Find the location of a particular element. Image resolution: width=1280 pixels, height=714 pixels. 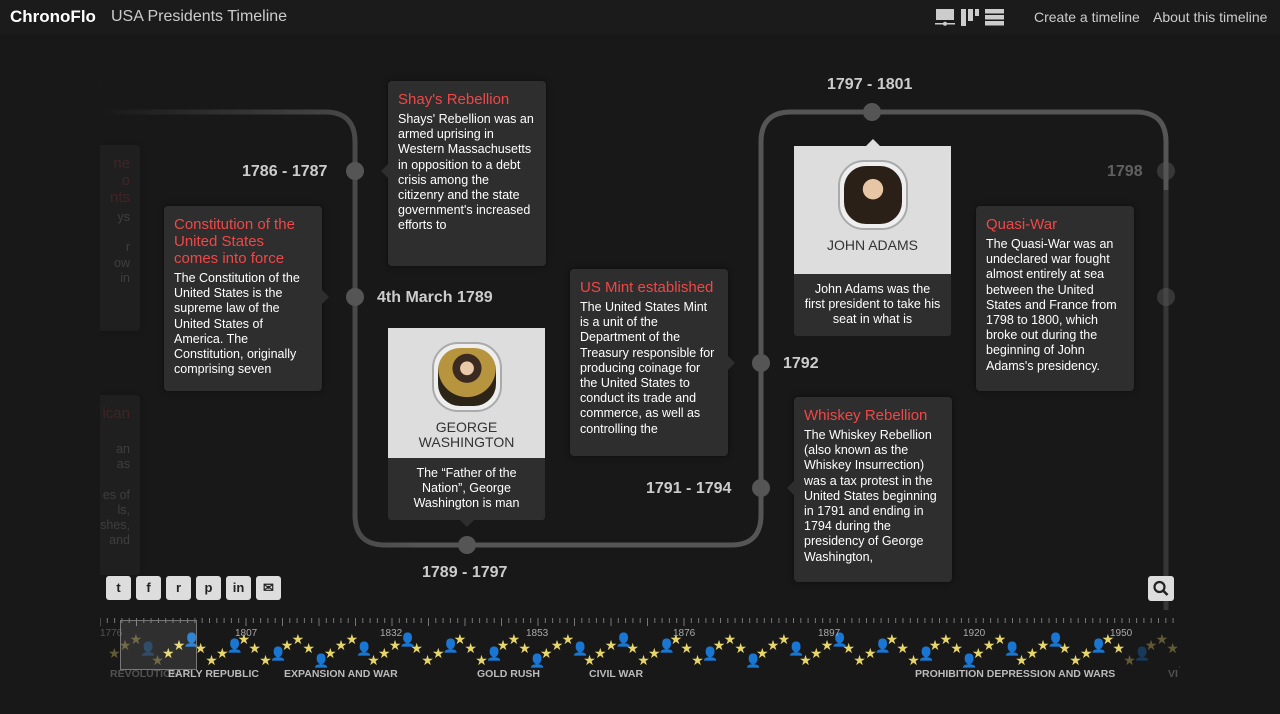

email-icon: ✉ is located at coordinates (268, 587).